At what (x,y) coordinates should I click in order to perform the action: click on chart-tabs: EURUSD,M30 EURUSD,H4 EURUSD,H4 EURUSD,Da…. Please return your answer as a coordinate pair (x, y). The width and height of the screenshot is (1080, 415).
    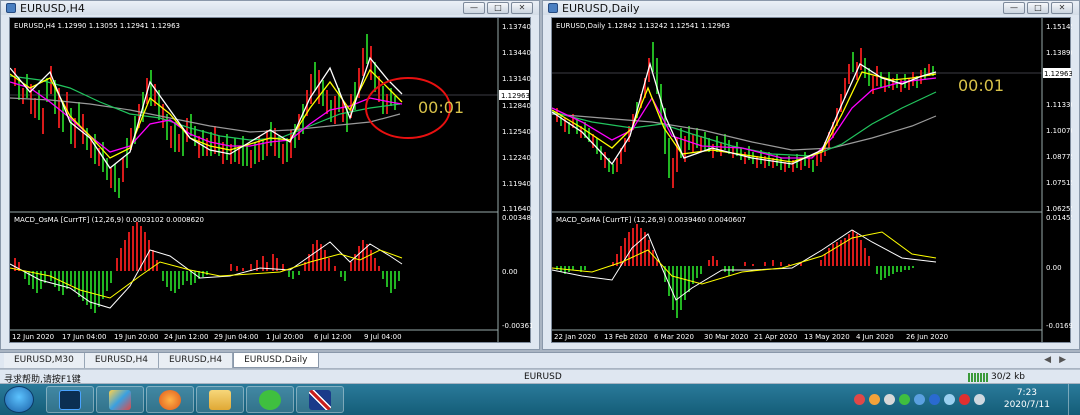
    Looking at the image, I should click on (540, 360).